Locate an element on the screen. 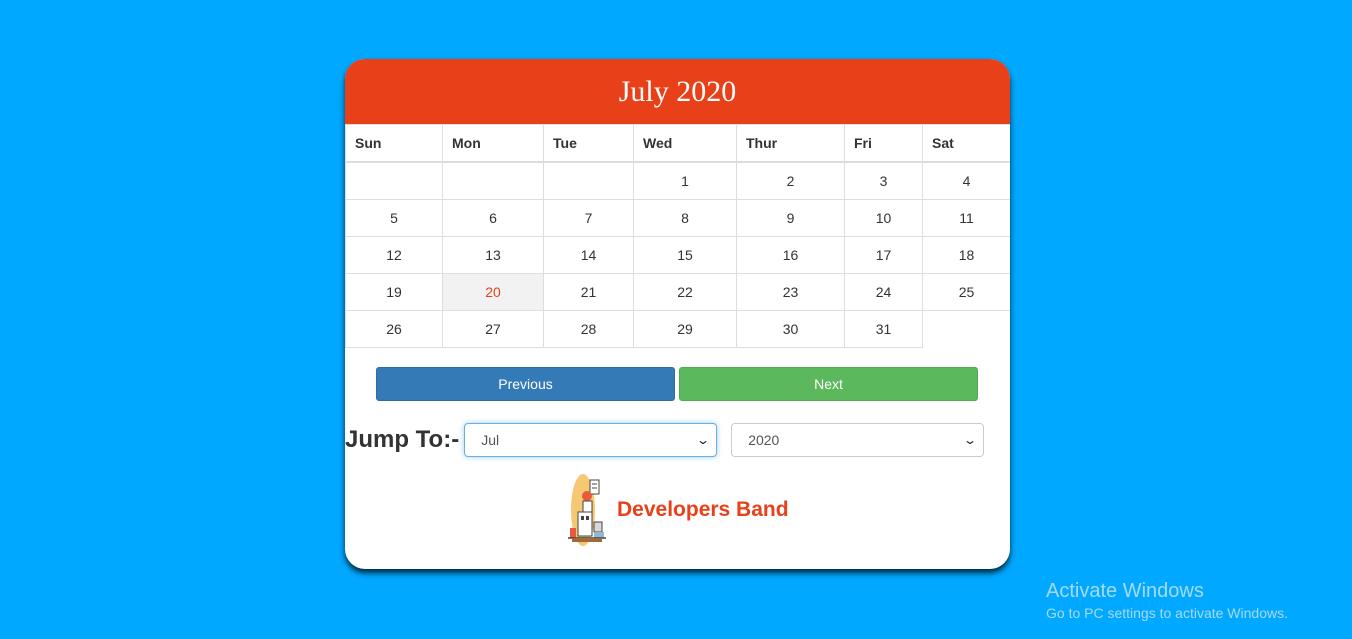 Image resolution: width=1352 pixels, height=639 pixels. day-cell: 14 is located at coordinates (588, 255).